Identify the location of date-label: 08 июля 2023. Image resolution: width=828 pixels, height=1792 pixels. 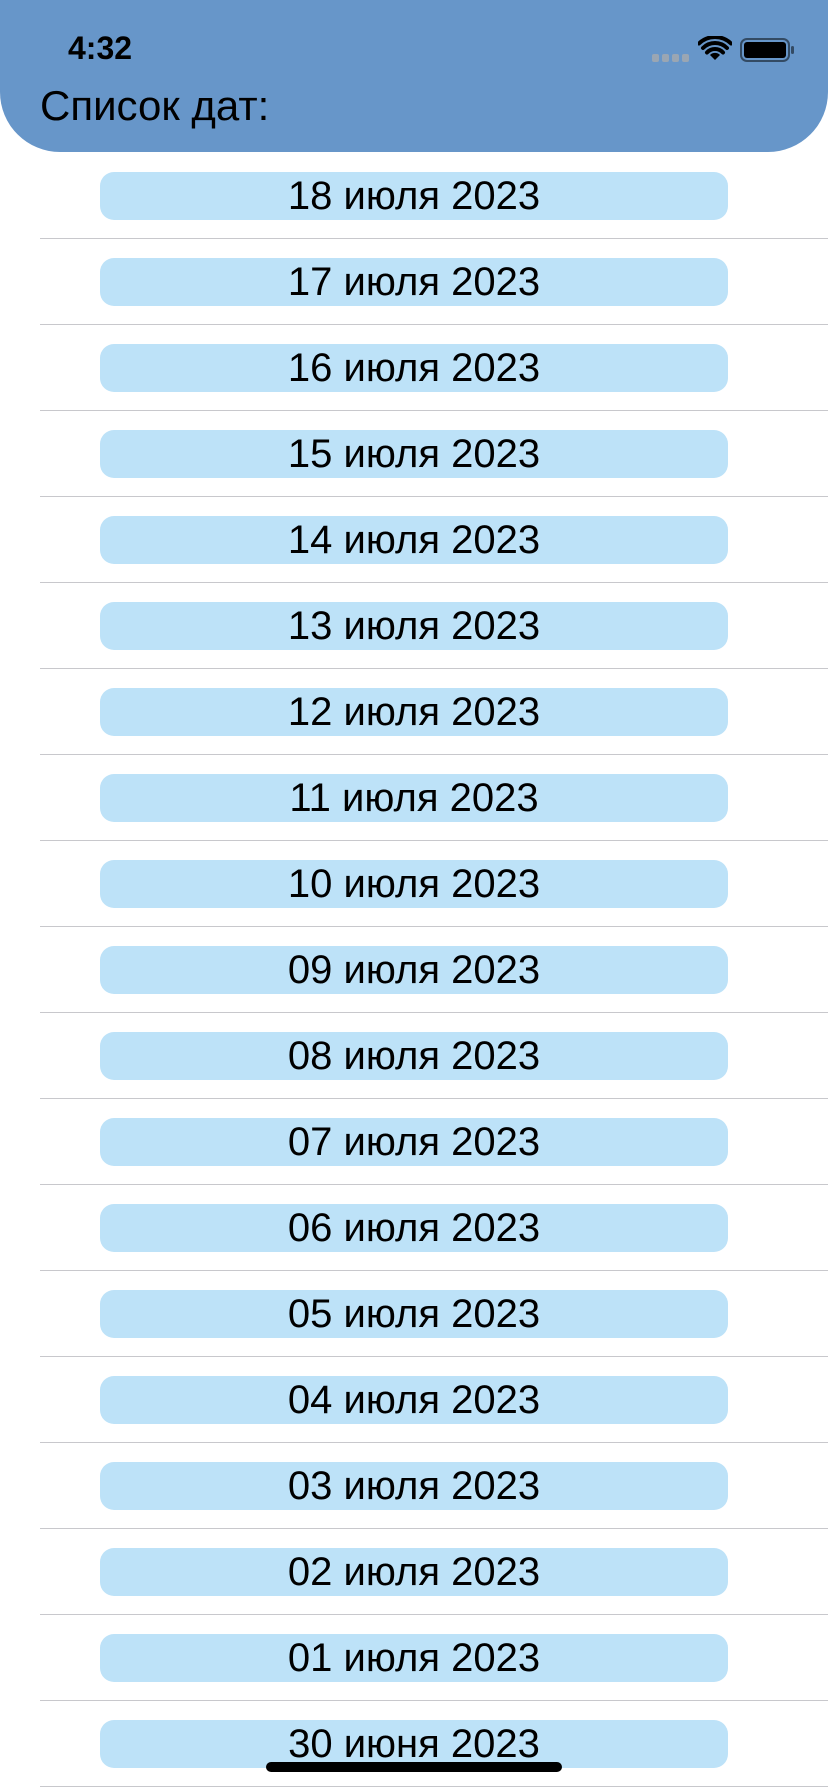
(414, 1056).